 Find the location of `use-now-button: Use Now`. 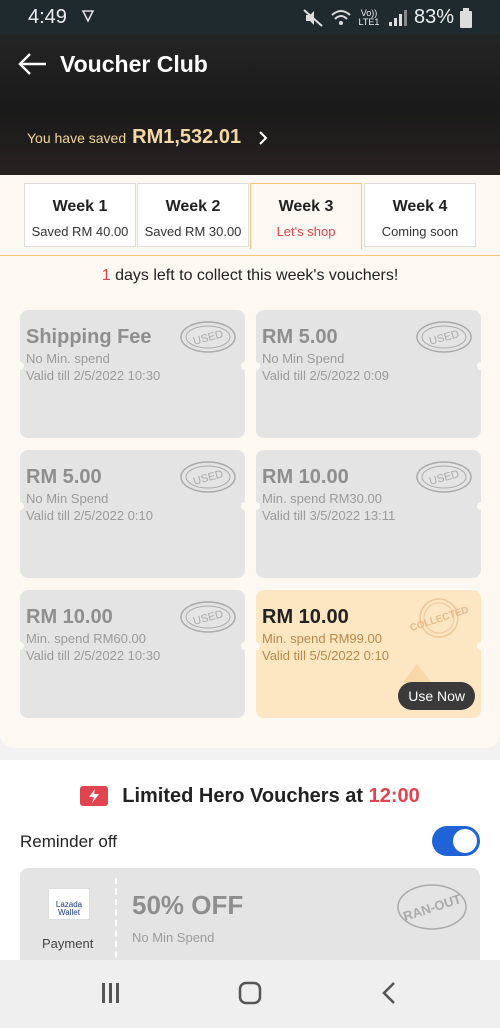

use-now-button: Use Now is located at coordinates (436, 696).